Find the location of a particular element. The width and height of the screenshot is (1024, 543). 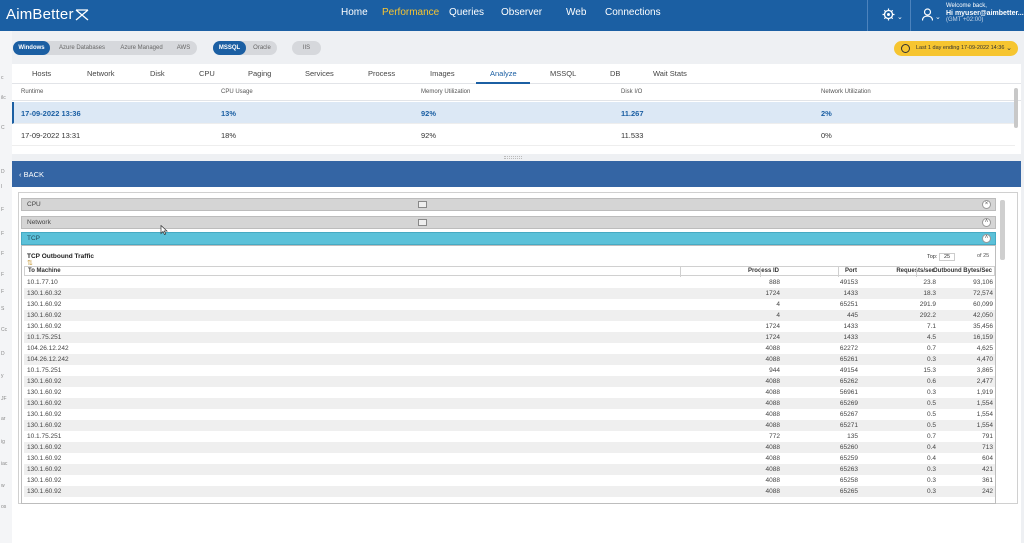

table-row: 104.26.12.242 4088 65261 0.3 4,470 is located at coordinates (509, 359).